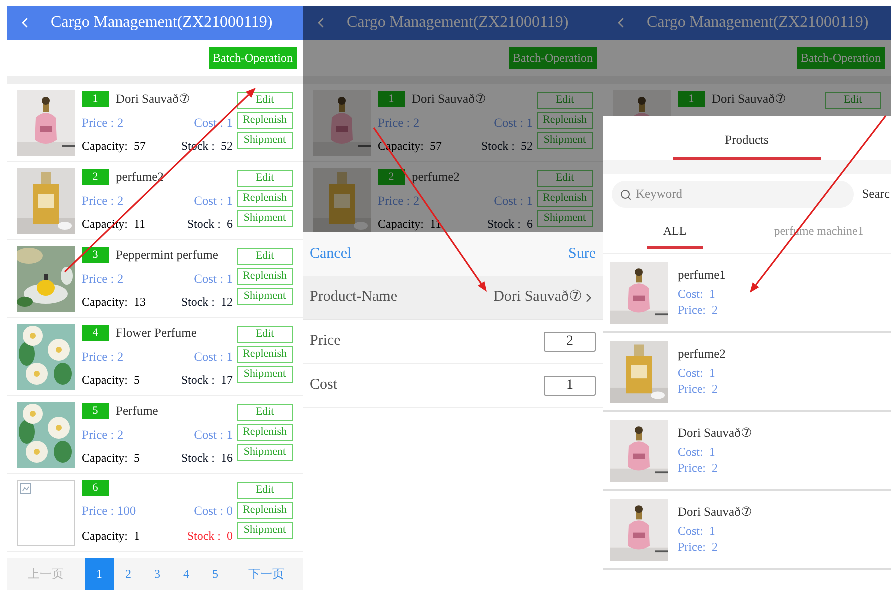 This screenshot has height=590, width=891. Describe the element at coordinates (95, 255) in the screenshot. I see `index-badge: 3` at that location.